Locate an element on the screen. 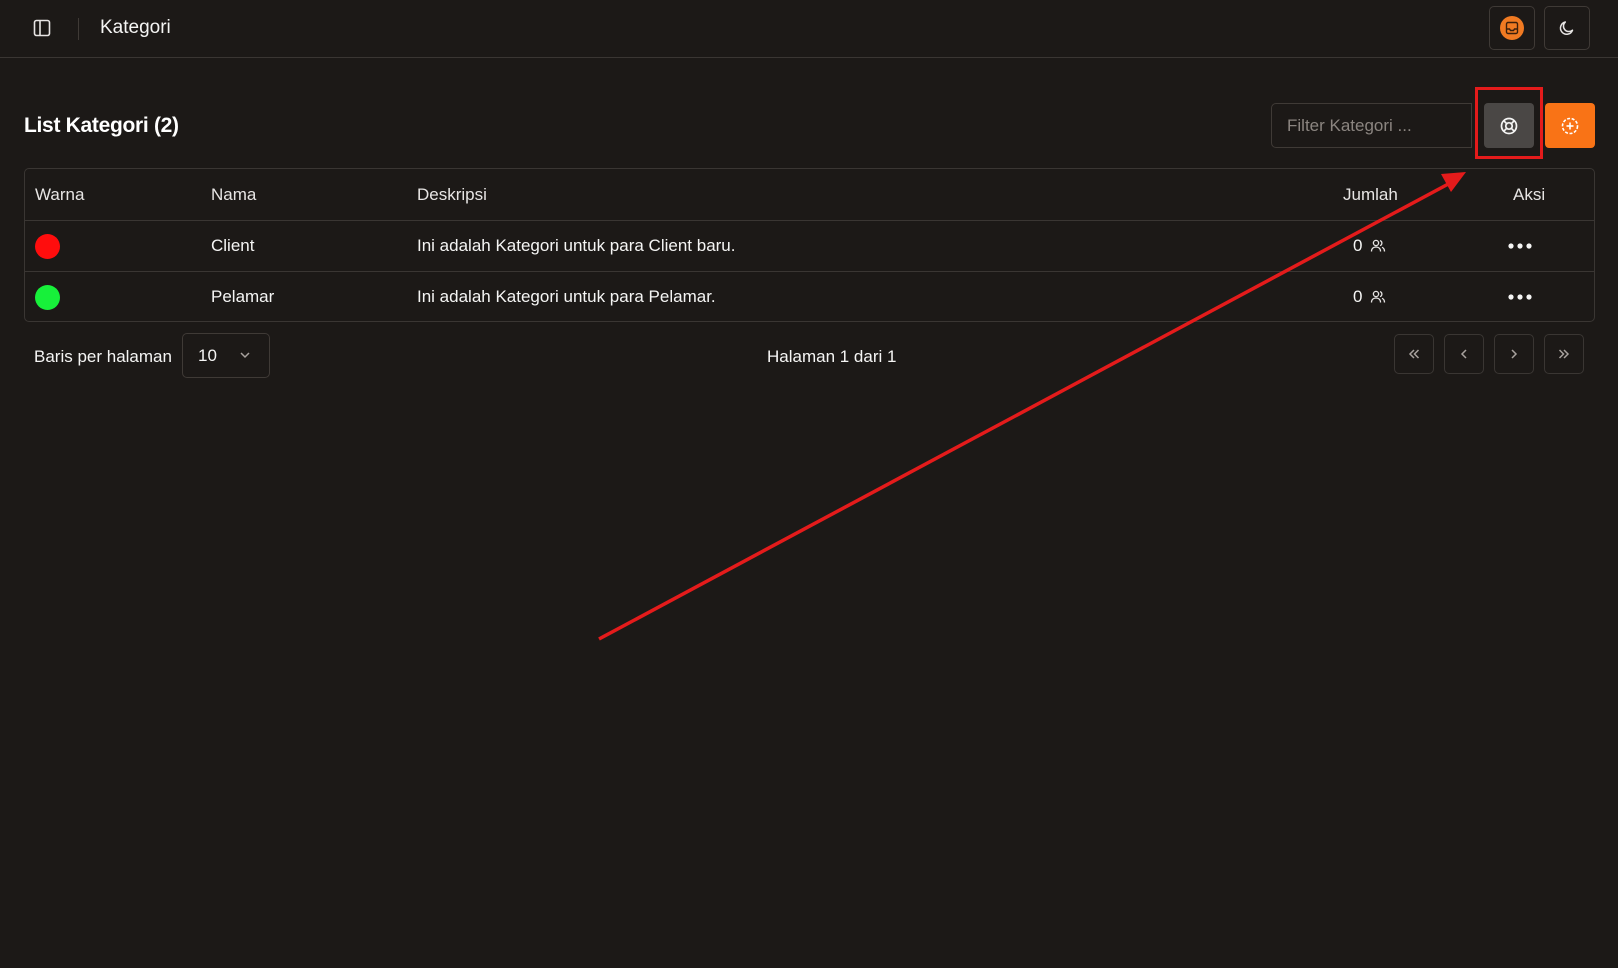 This screenshot has width=1618, height=968. column-header-warna: Warna is located at coordinates (59, 194).